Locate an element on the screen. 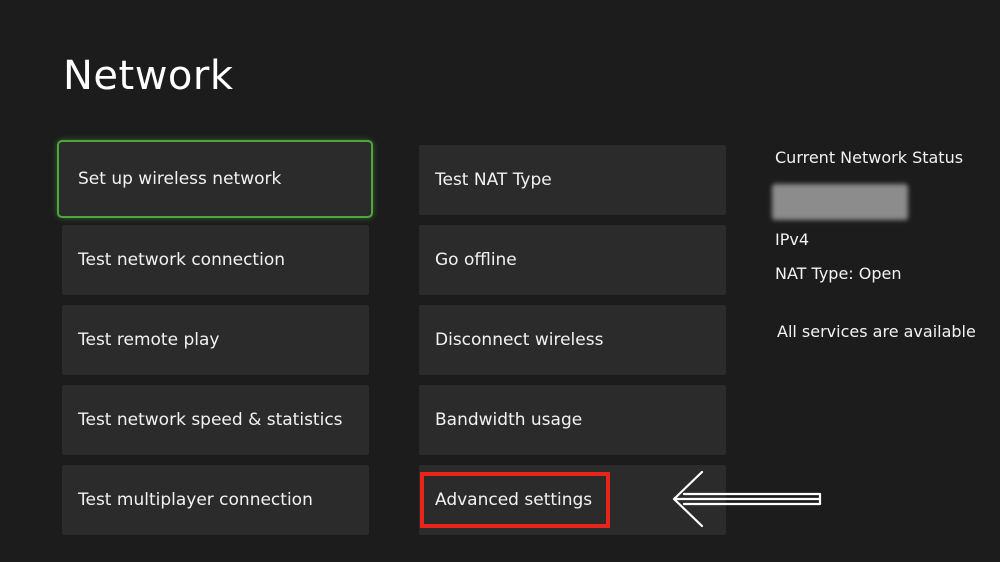 The height and width of the screenshot is (562, 1000). disconnect-wireless-button: Disconnect wireless is located at coordinates (572, 340).